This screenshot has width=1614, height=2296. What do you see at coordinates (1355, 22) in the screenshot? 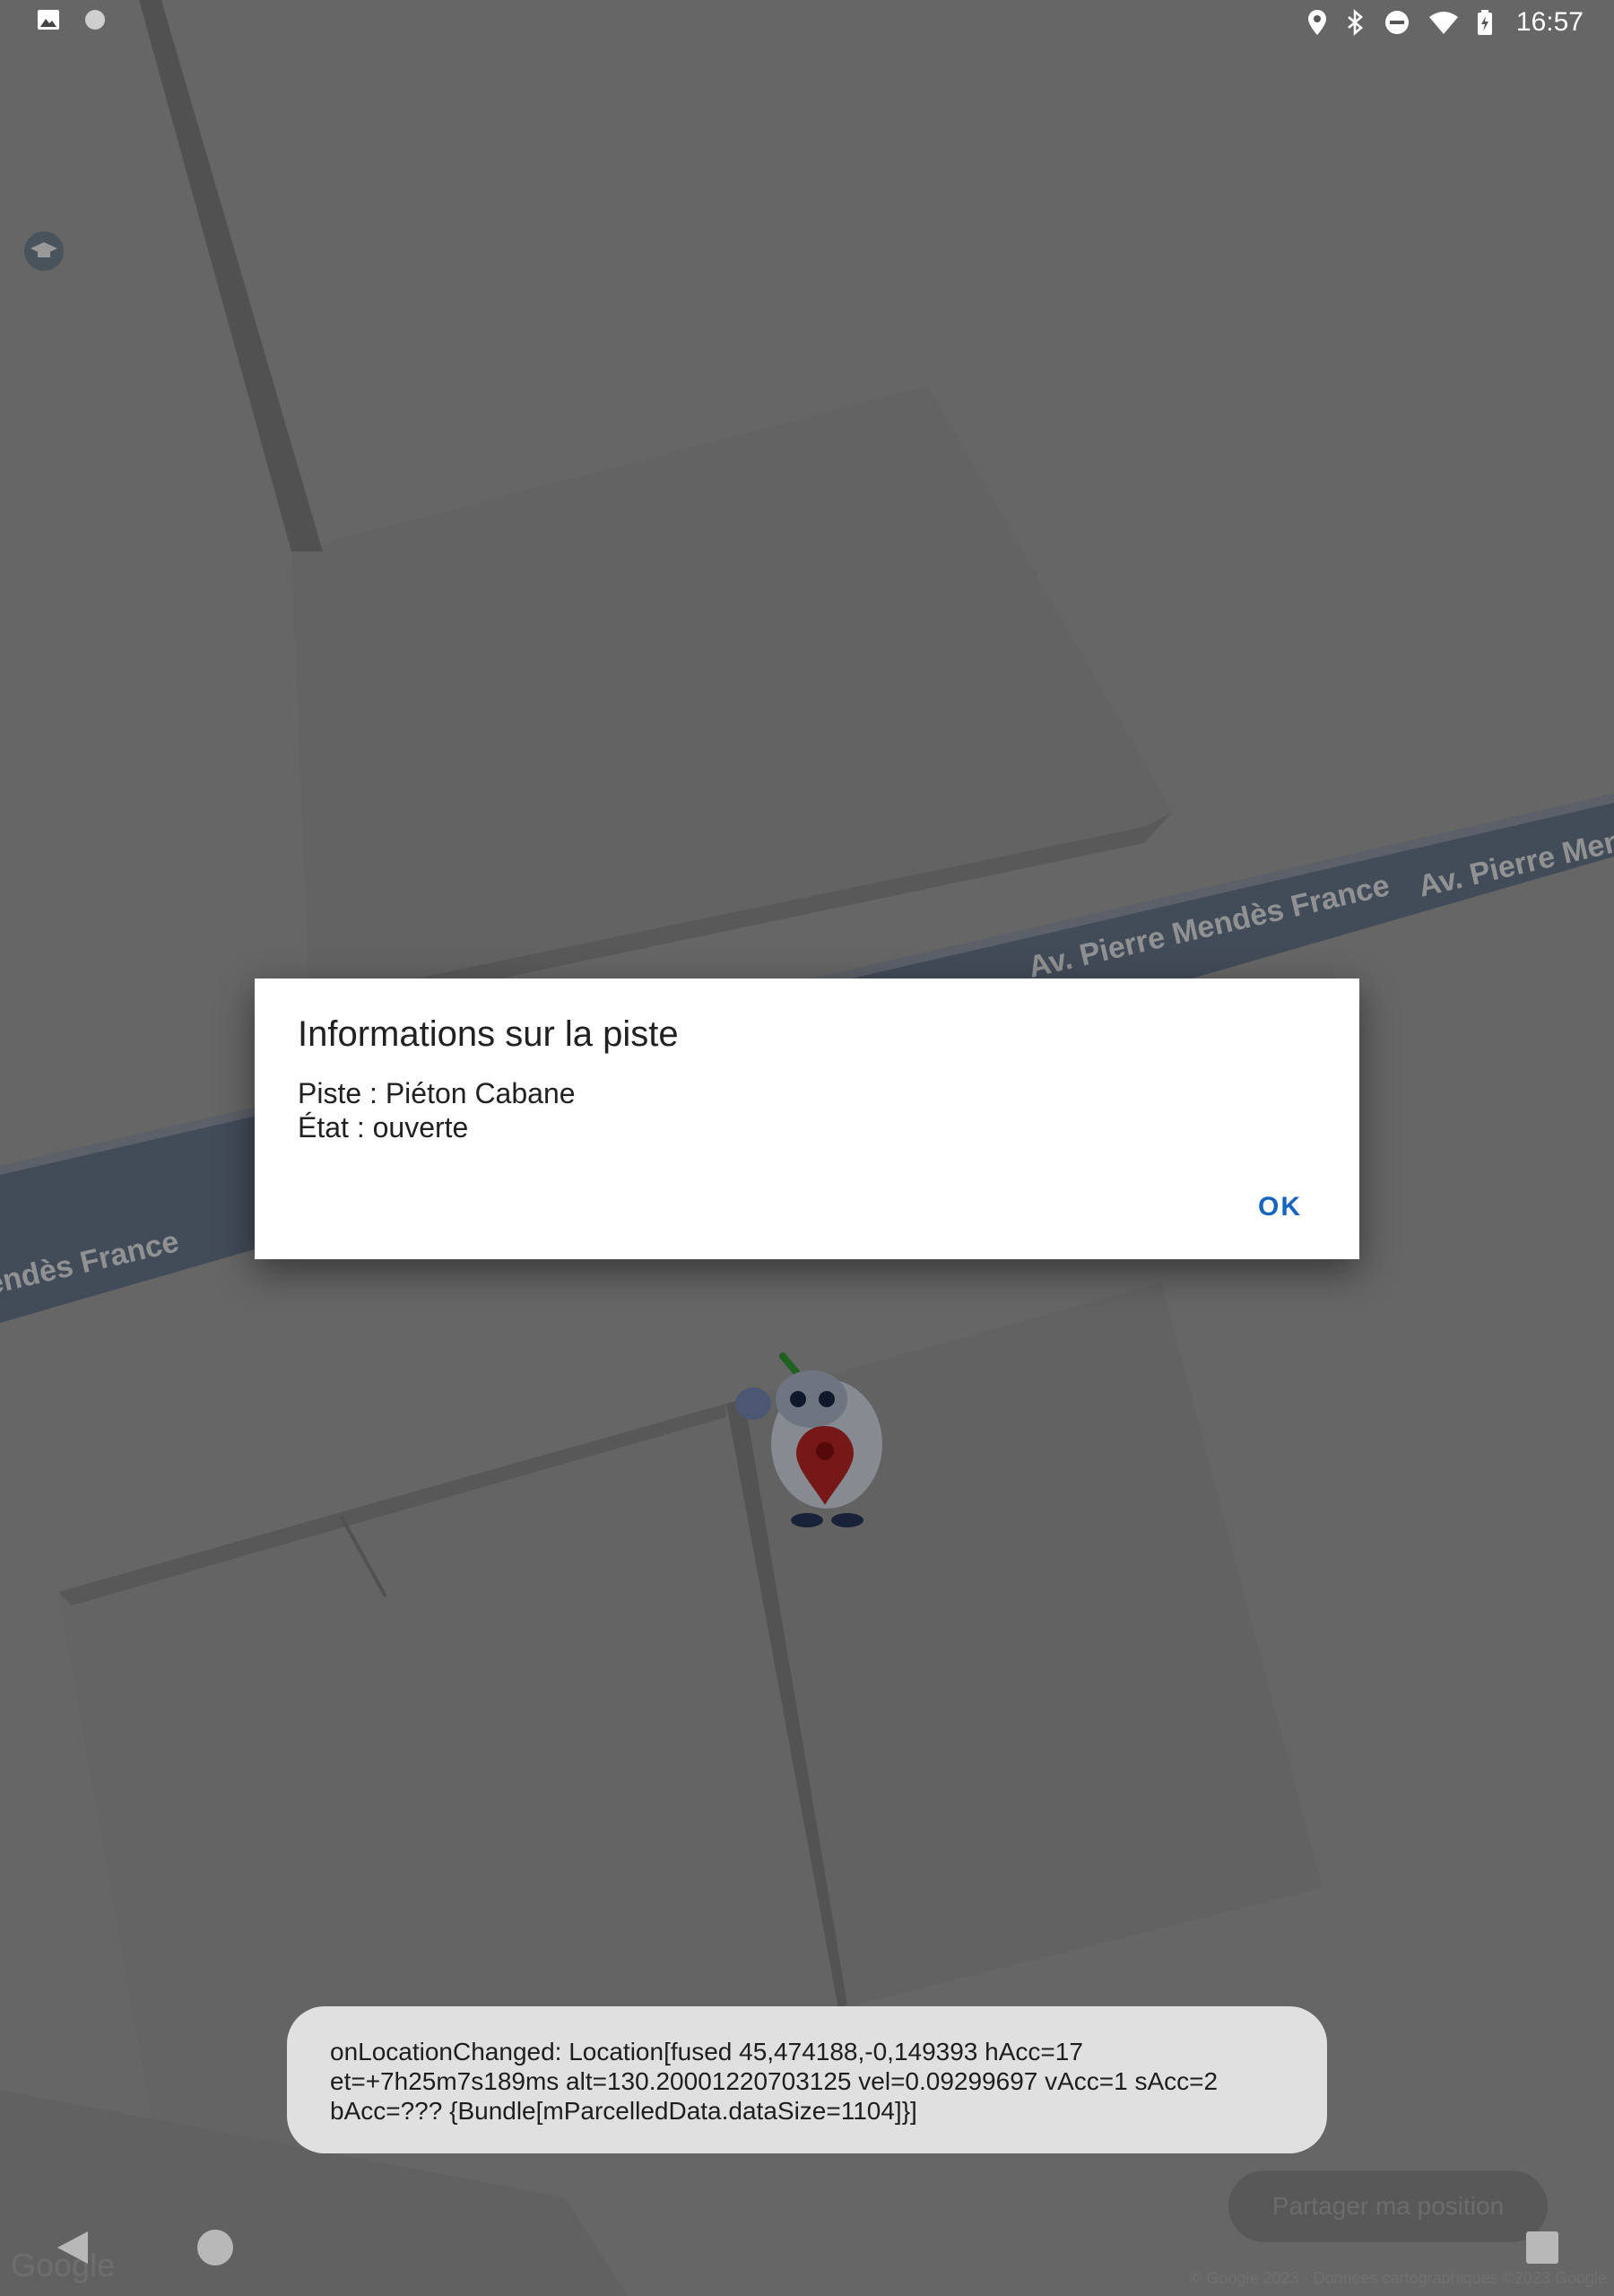
I see `bluetooth-icon` at bounding box center [1355, 22].